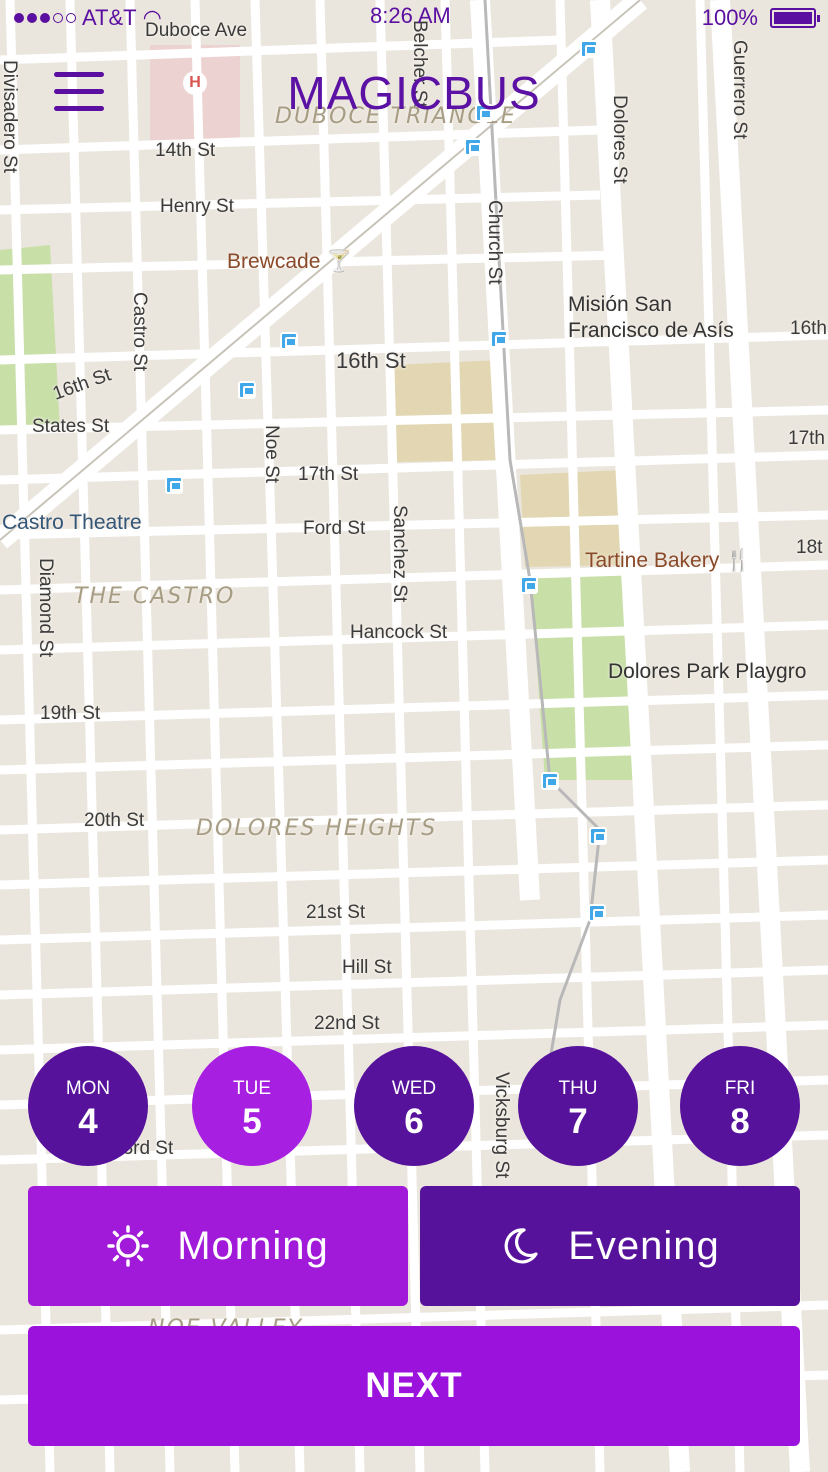 The image size is (828, 1472). I want to click on street-label: 21st St, so click(336, 912).